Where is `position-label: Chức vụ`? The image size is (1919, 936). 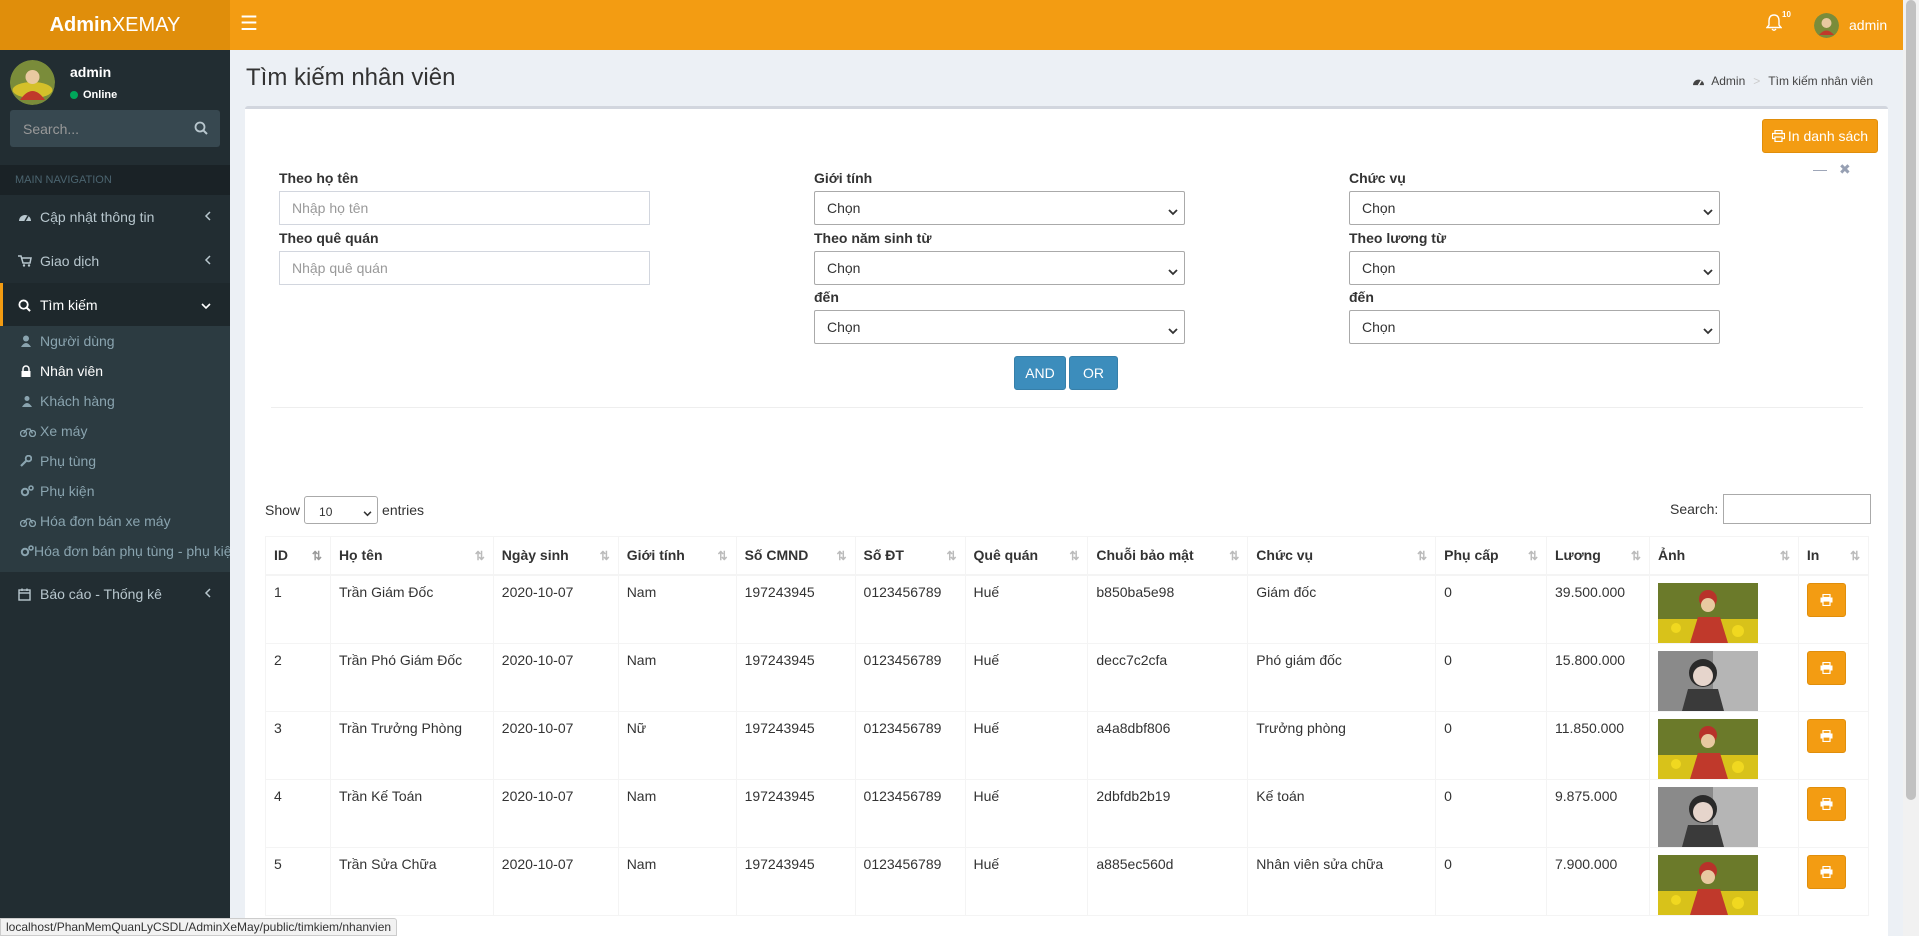
position-label: Chức vụ is located at coordinates (1377, 178).